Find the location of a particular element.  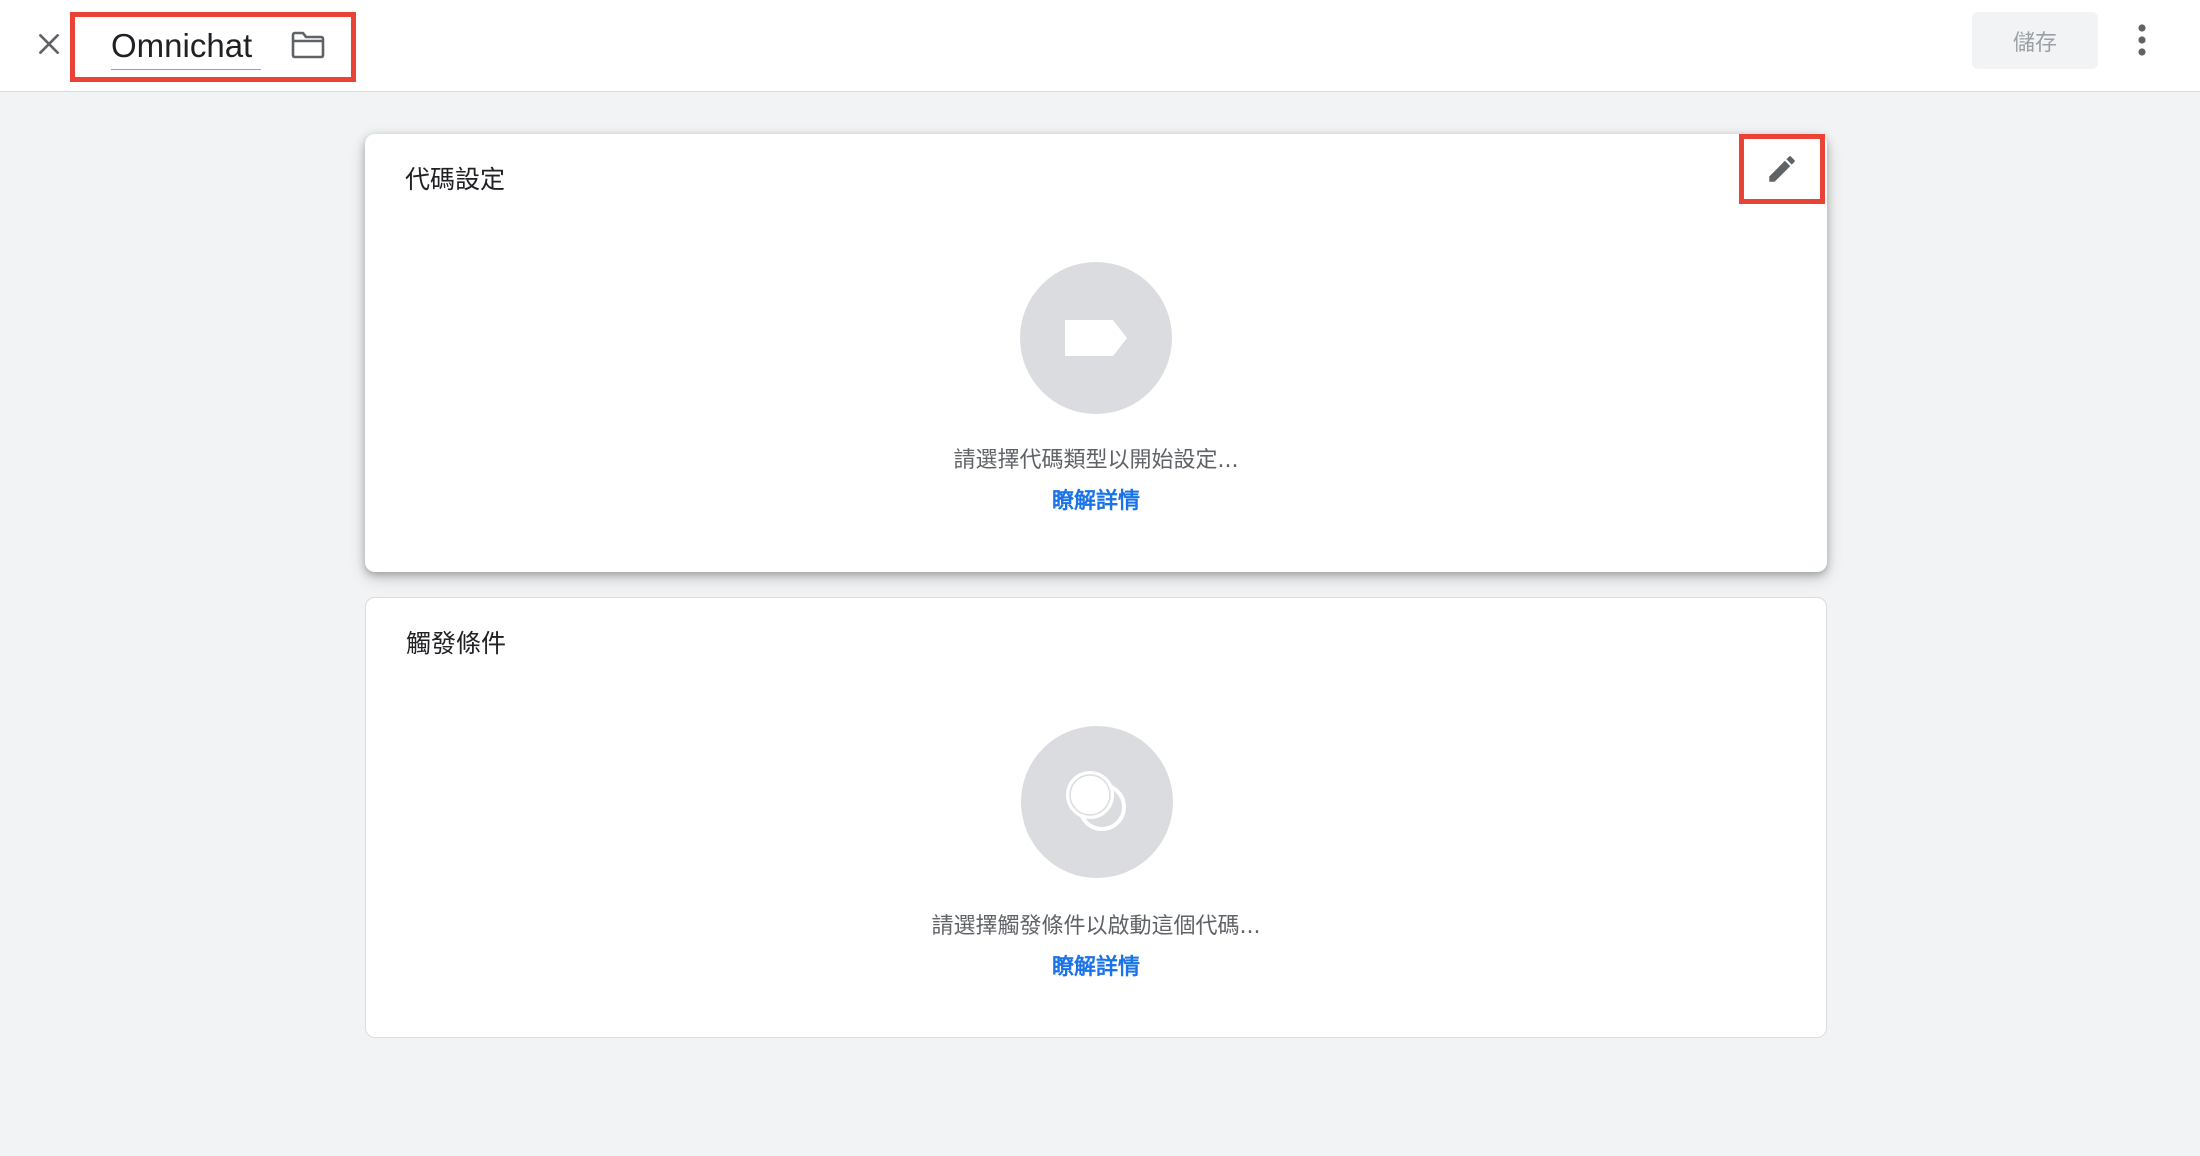

folder-icon is located at coordinates (308, 45).